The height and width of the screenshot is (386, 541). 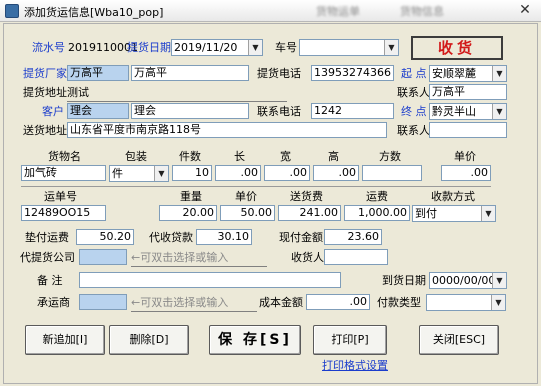 I want to click on delete-button: 删除[D], so click(x=149, y=340).